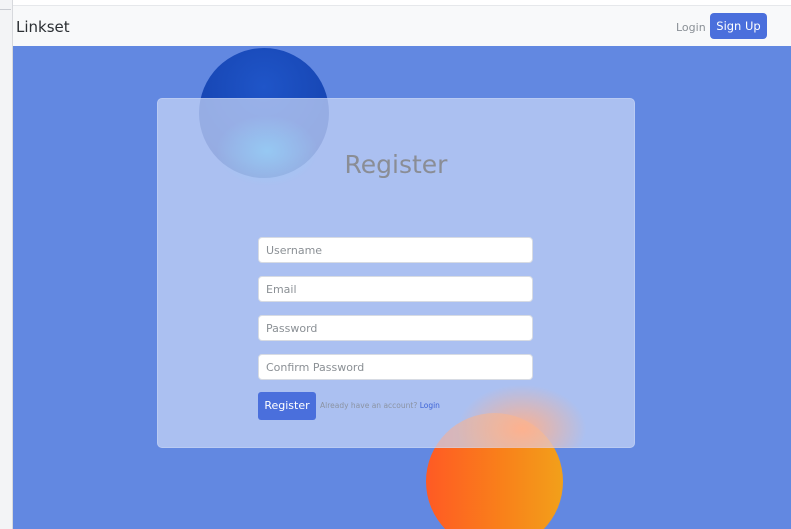 The height and width of the screenshot is (529, 791). I want to click on nav-login-link: Login, so click(691, 27).